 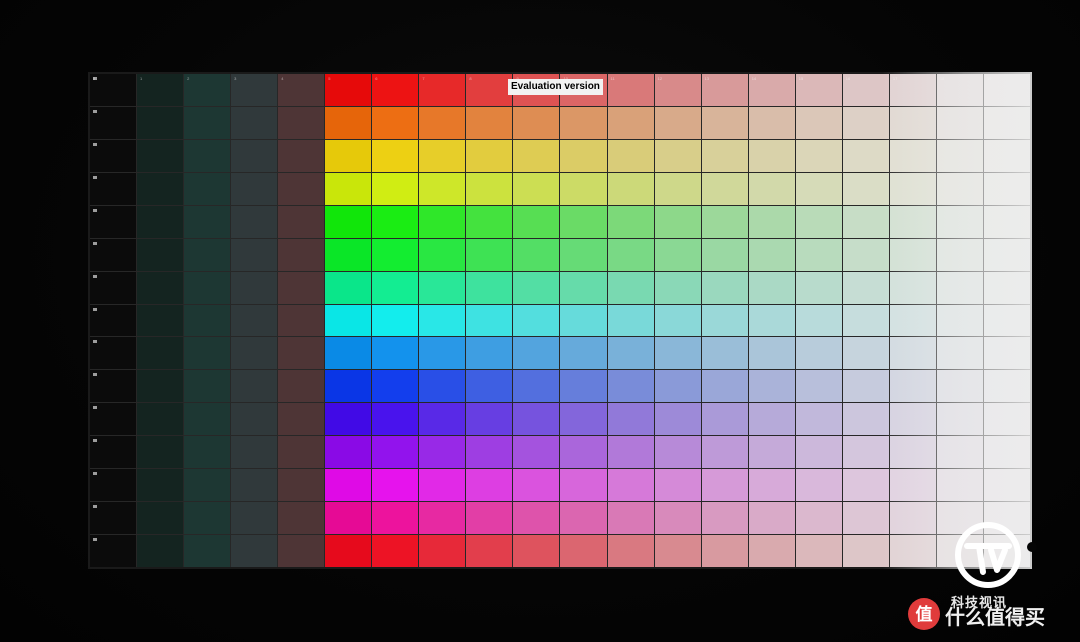 What do you see at coordinates (207, 90) in the screenshot?
I see `color-patch: 2` at bounding box center [207, 90].